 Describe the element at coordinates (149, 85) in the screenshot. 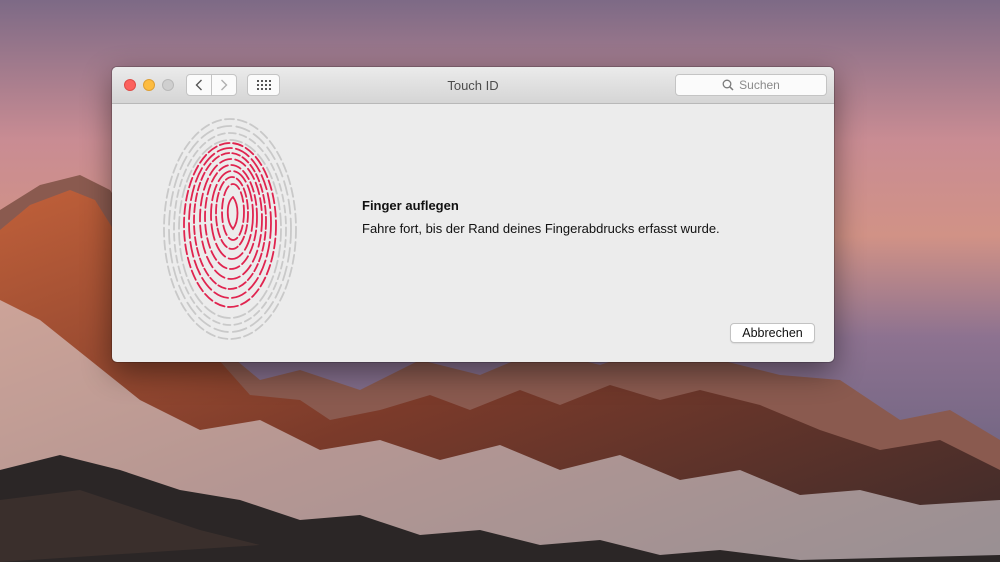

I see `minimize-button` at that location.